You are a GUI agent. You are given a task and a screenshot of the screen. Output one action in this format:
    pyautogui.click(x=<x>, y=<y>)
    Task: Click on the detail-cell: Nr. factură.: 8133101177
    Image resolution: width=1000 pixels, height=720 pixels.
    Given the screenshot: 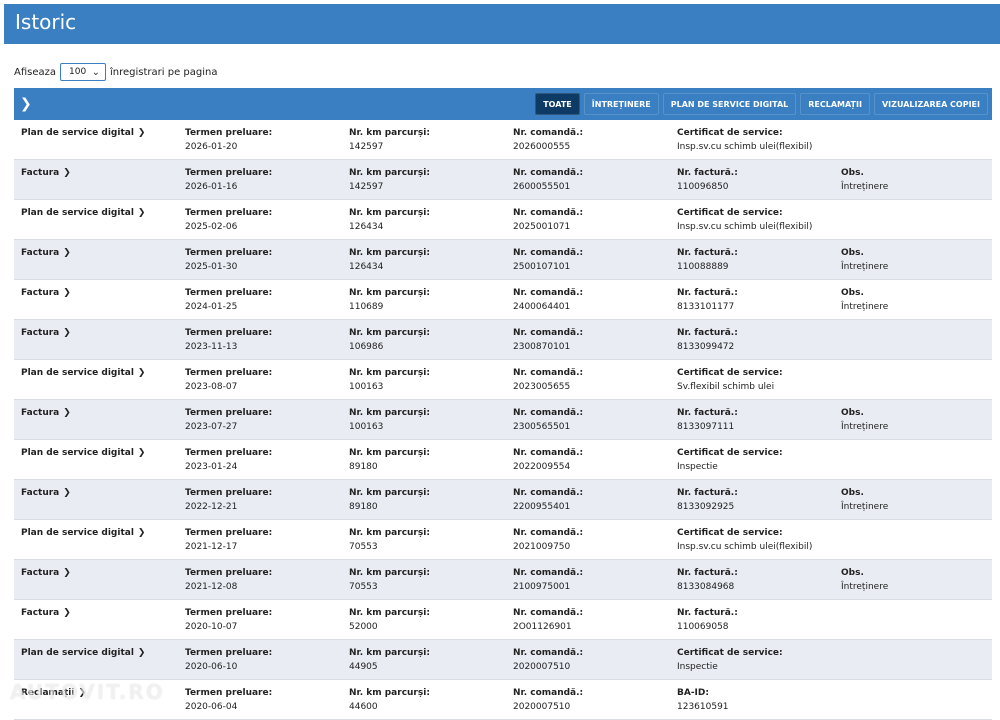 What is the action you would take?
    pyautogui.click(x=707, y=300)
    